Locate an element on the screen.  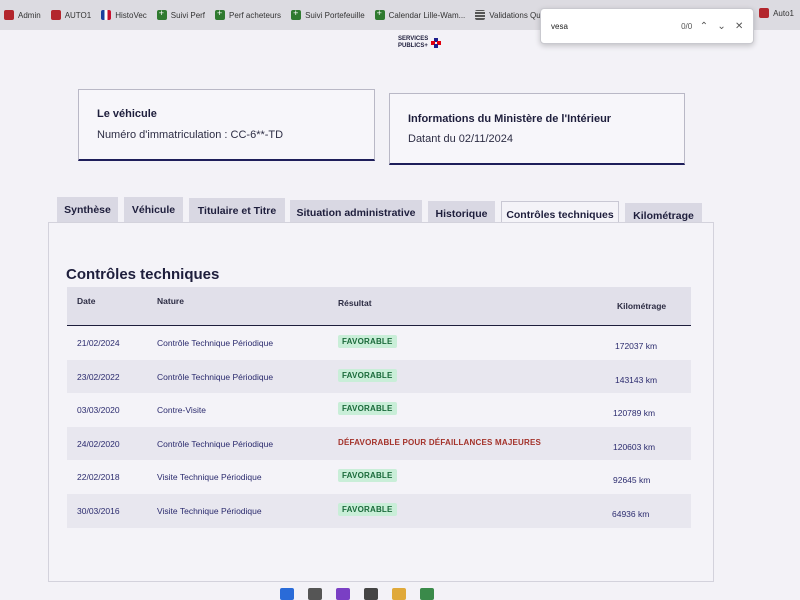
close-icon: ✕ is located at coordinates (739, 26).